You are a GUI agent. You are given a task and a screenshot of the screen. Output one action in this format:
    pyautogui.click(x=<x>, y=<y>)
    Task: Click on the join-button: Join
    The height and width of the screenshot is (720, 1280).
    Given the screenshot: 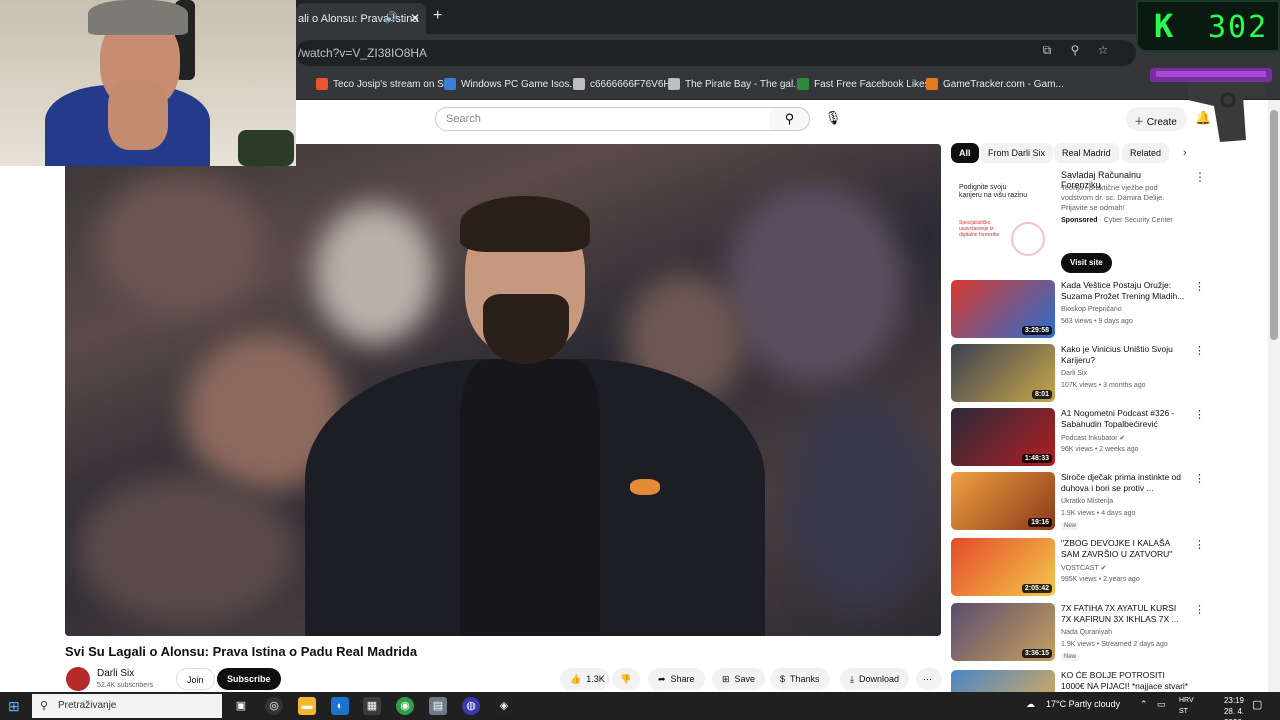 What is the action you would take?
    pyautogui.click(x=195, y=679)
    